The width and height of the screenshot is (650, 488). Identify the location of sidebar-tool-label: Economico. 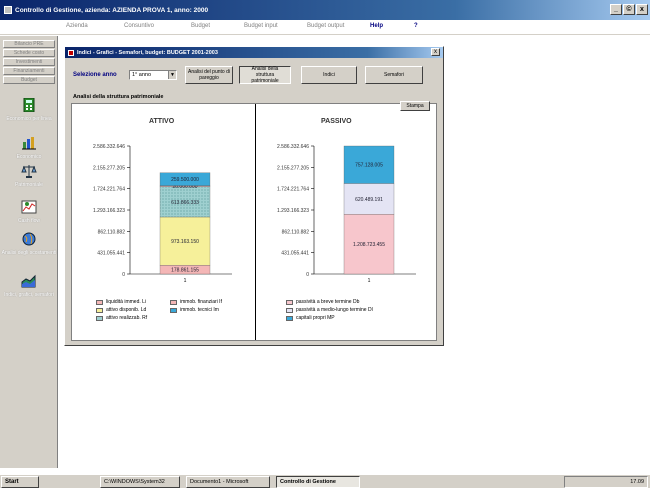
(29, 157).